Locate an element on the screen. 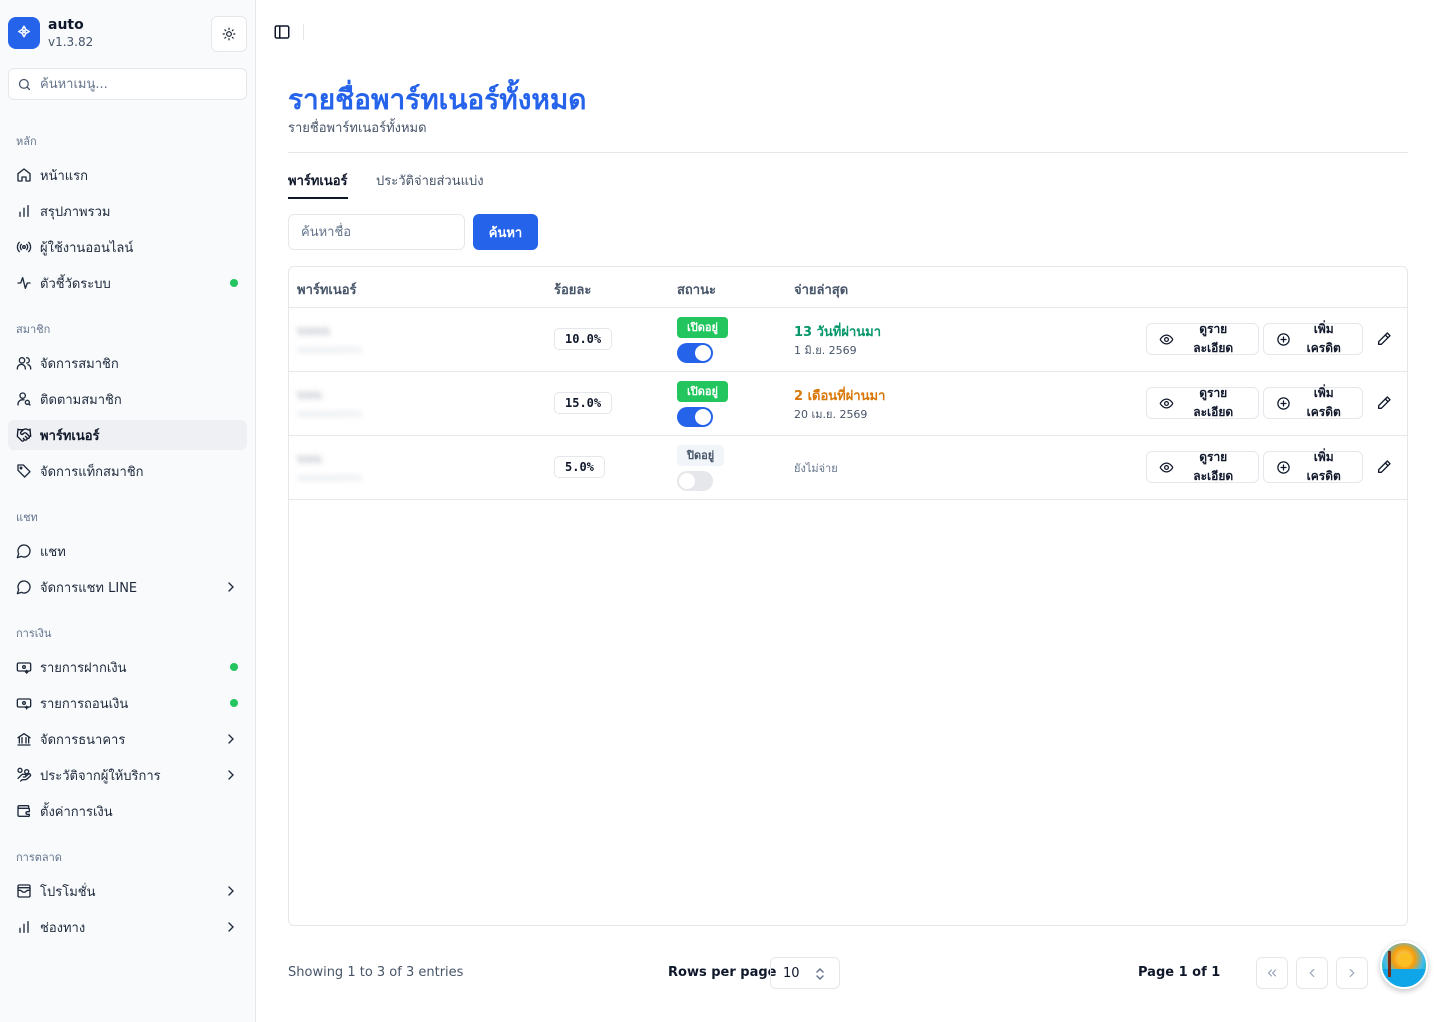 This screenshot has width=1440, height=1022. partner-name: ขขข is located at coordinates (309, 459).